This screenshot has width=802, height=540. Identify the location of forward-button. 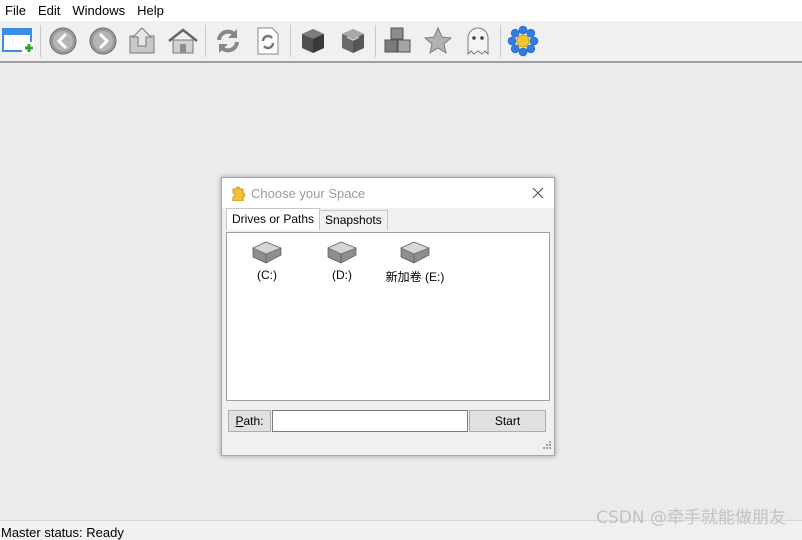
(103, 41).